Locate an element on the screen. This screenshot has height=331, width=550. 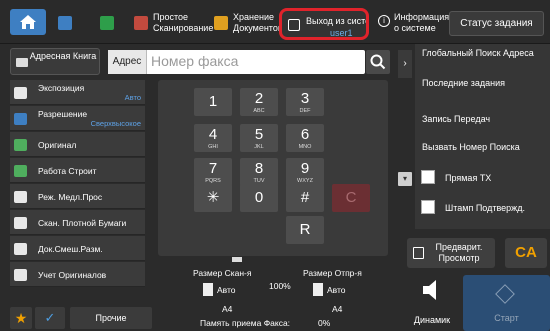
panel-expand-button: › is located at coordinates (405, 64).